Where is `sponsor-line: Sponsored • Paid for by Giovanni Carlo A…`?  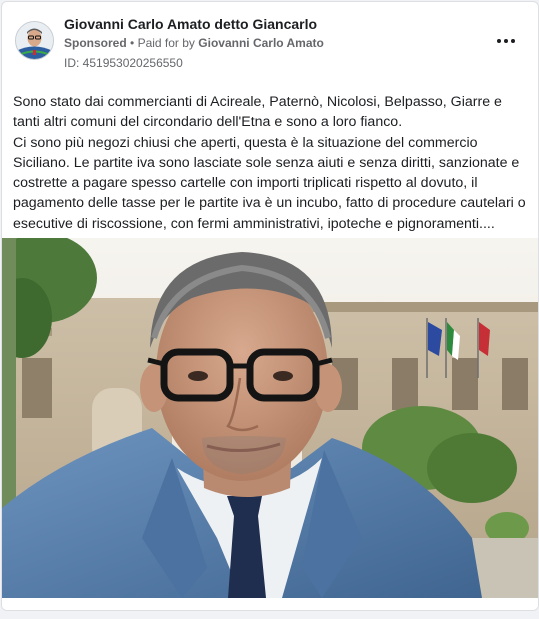
sponsor-line: Sponsored • Paid for by Giovanni Carlo A… is located at coordinates (194, 43).